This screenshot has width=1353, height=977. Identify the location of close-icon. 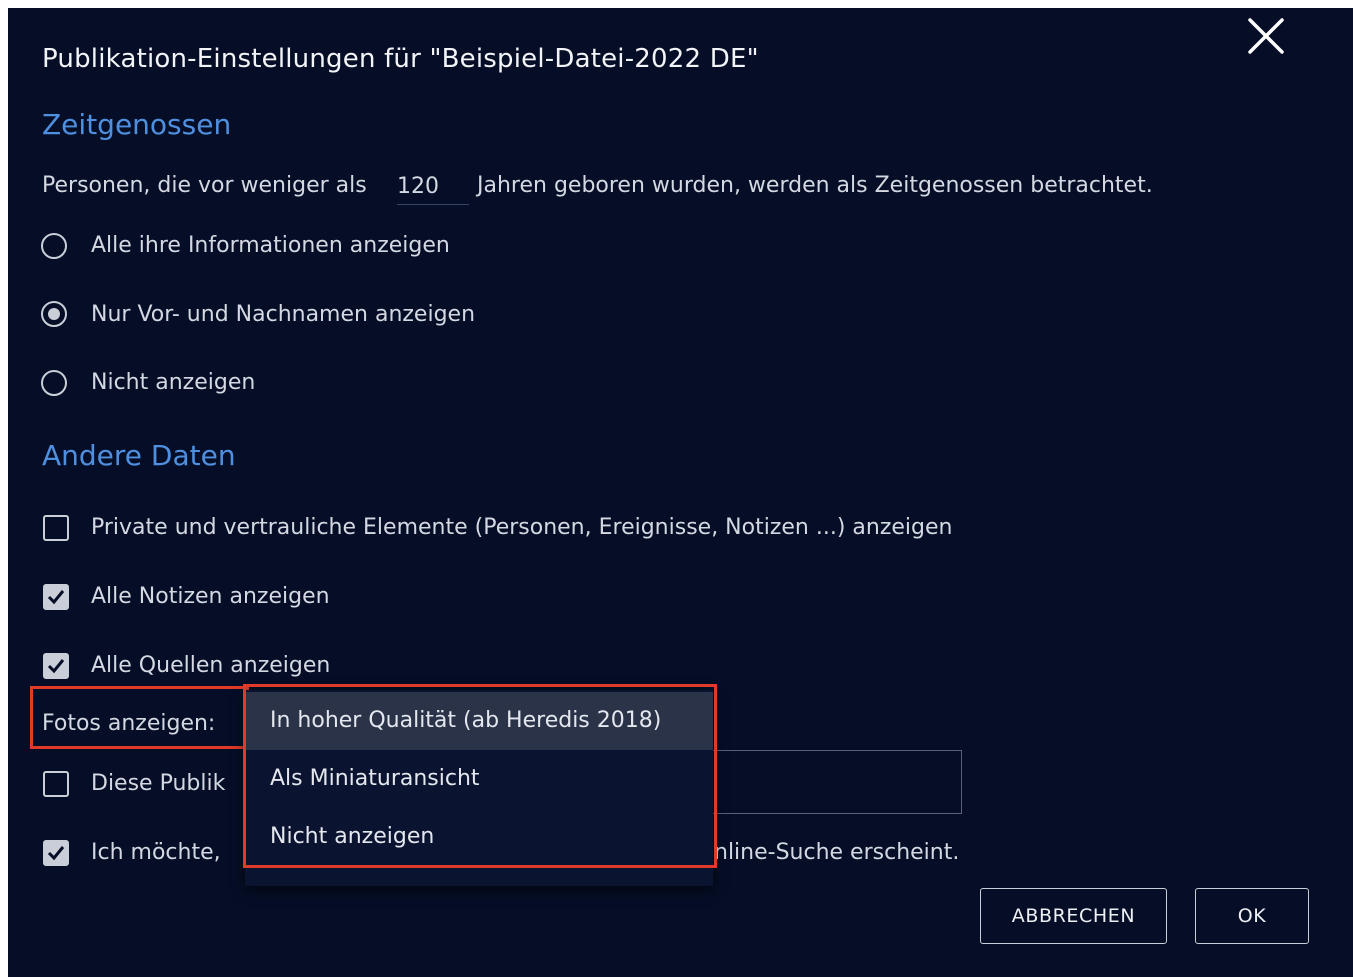
(1266, 36).